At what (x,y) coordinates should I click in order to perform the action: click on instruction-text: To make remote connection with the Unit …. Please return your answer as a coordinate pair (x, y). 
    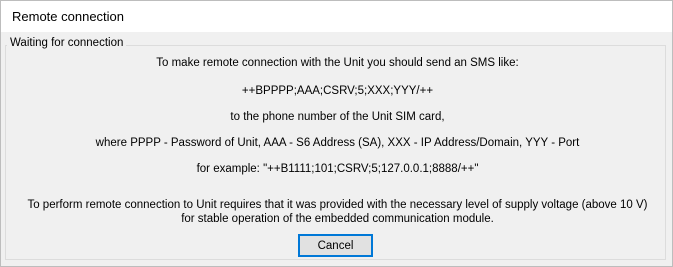
    Looking at the image, I should click on (337, 63).